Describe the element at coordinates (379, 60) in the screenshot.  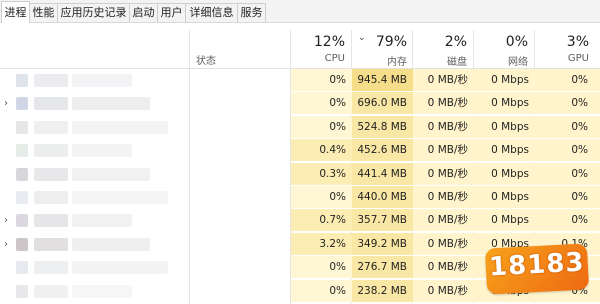
I see `memory-header-label: 内存` at that location.